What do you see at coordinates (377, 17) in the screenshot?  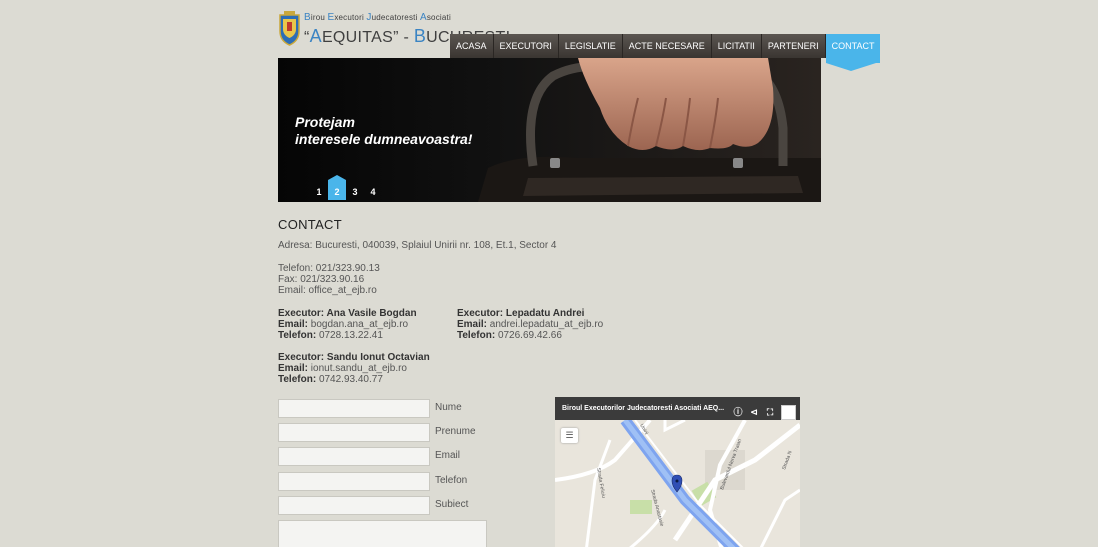 I see `logo-subtitle: Birou Executori Judecatoresti Asociati` at bounding box center [377, 17].